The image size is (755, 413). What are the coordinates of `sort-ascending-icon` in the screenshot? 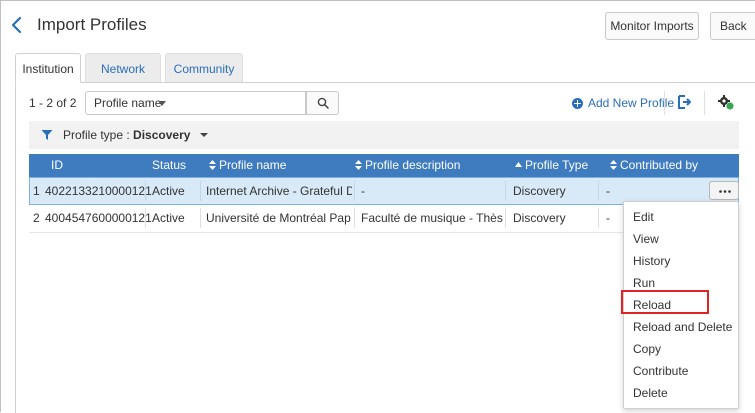 It's located at (518, 164).